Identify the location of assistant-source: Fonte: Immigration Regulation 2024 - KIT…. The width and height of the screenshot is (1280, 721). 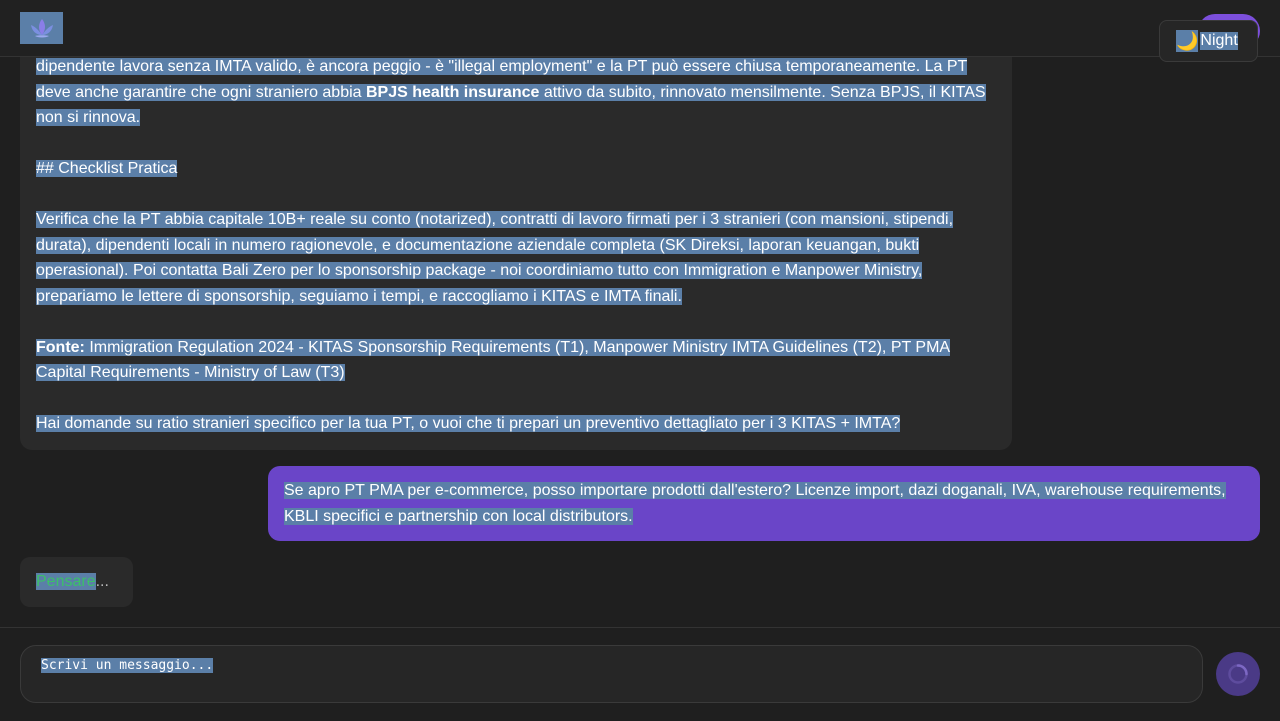
(516, 360).